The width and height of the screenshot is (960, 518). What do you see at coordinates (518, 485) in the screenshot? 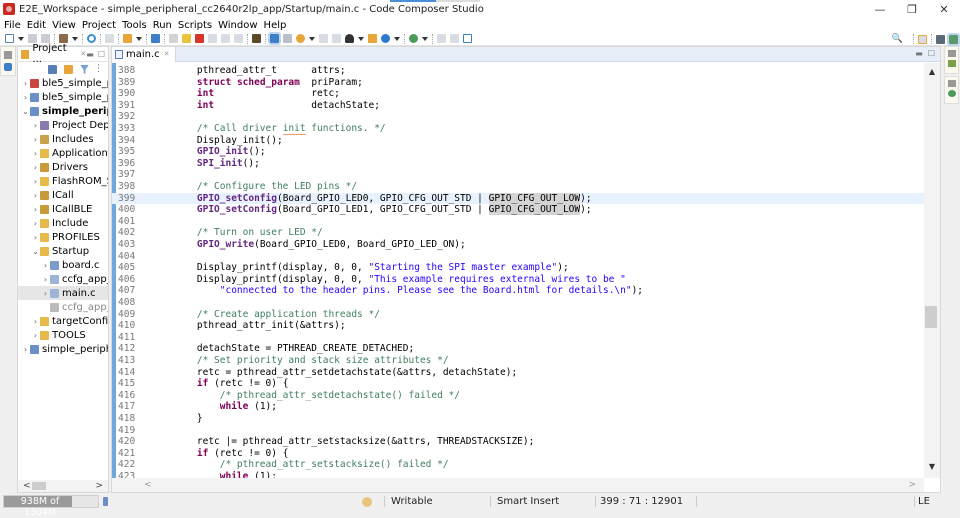
I see `editor-horizontal-scrollbar: < >` at bounding box center [518, 485].